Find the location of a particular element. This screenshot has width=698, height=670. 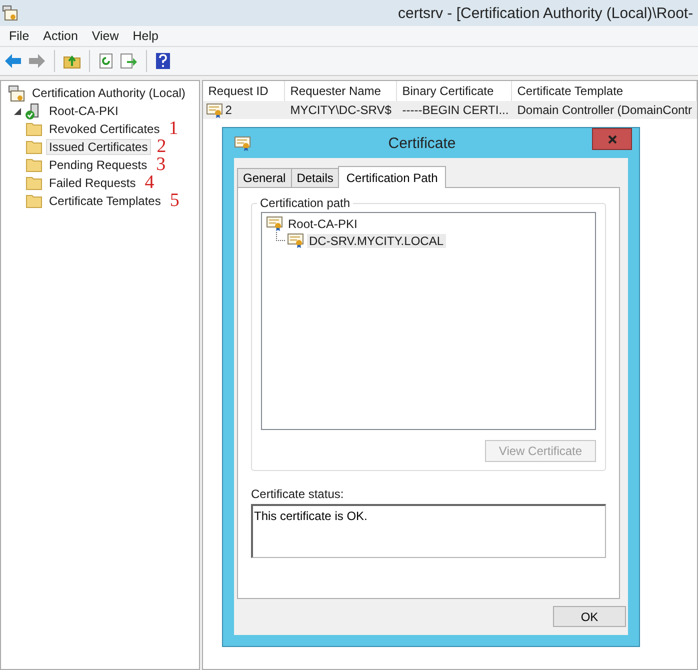

annotation-number: 4 is located at coordinates (149, 183).